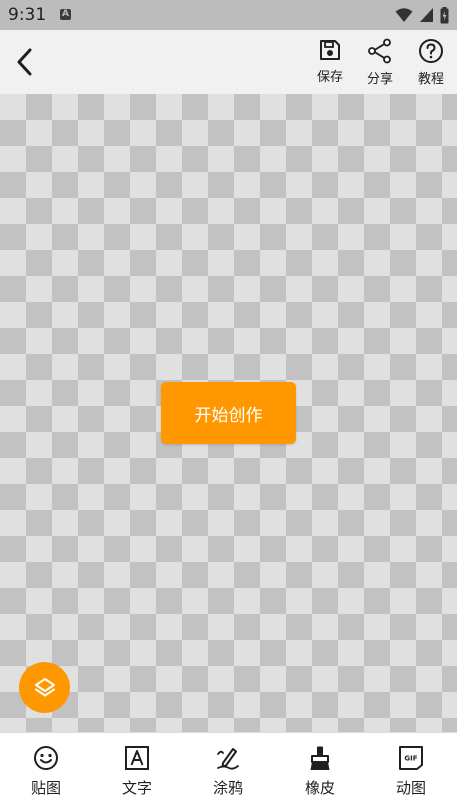 This screenshot has width=457, height=812. Describe the element at coordinates (227, 788) in the screenshot. I see `doodle-label: 涂鸦` at that location.